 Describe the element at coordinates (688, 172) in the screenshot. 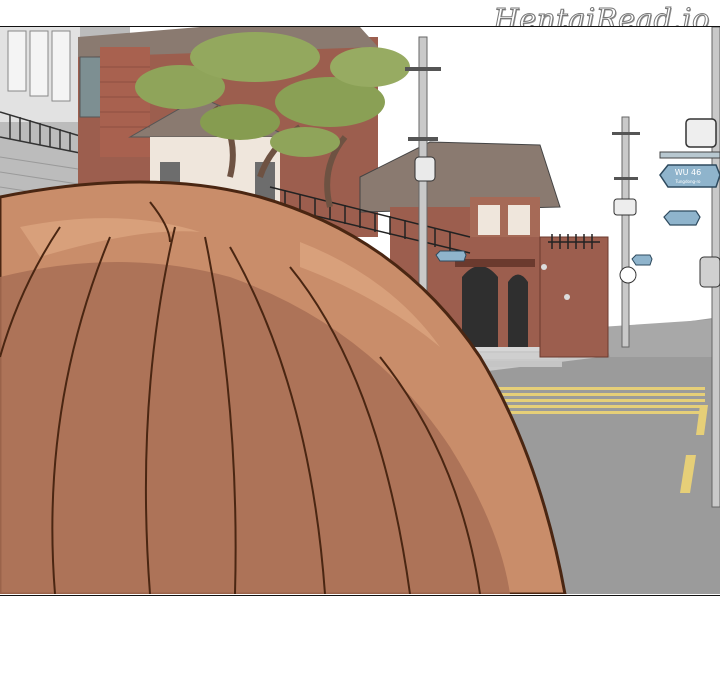

I see `street-sign-label: WU 46` at that location.